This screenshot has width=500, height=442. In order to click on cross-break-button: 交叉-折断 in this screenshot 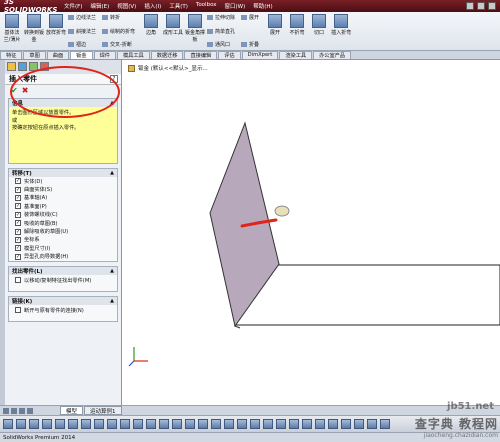, I will do `click(118, 44)`.